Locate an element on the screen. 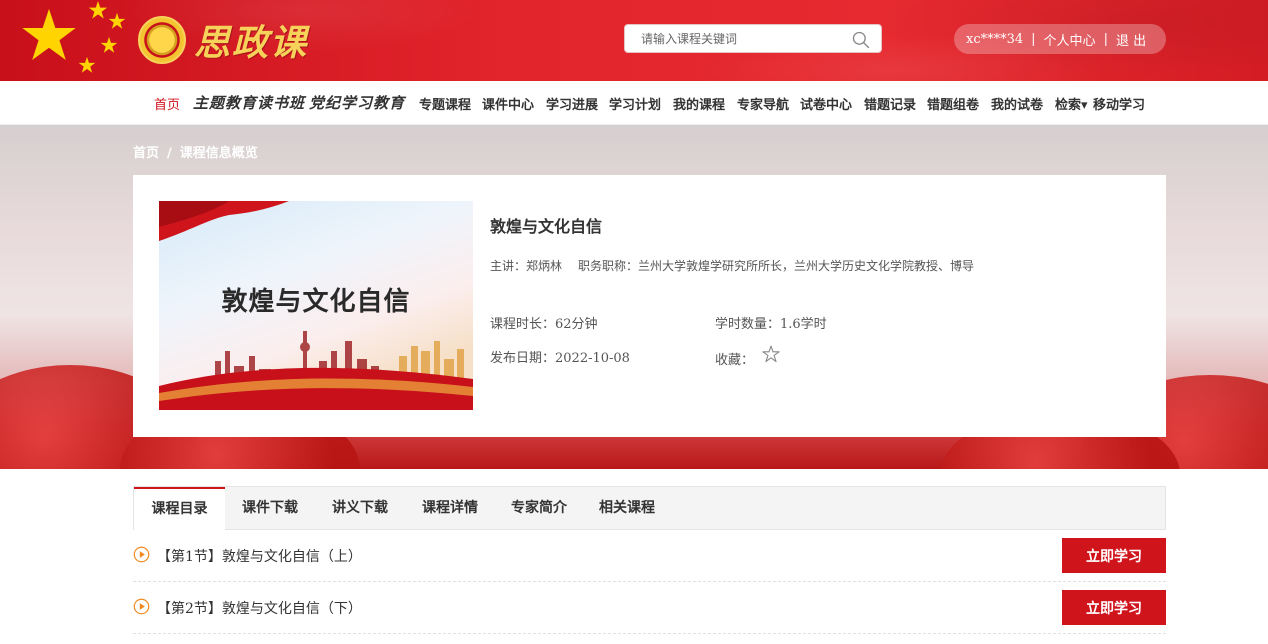 Image resolution: width=1268 pixels, height=644 pixels. course-duration: 课程时长：62分钟 is located at coordinates (544, 324).